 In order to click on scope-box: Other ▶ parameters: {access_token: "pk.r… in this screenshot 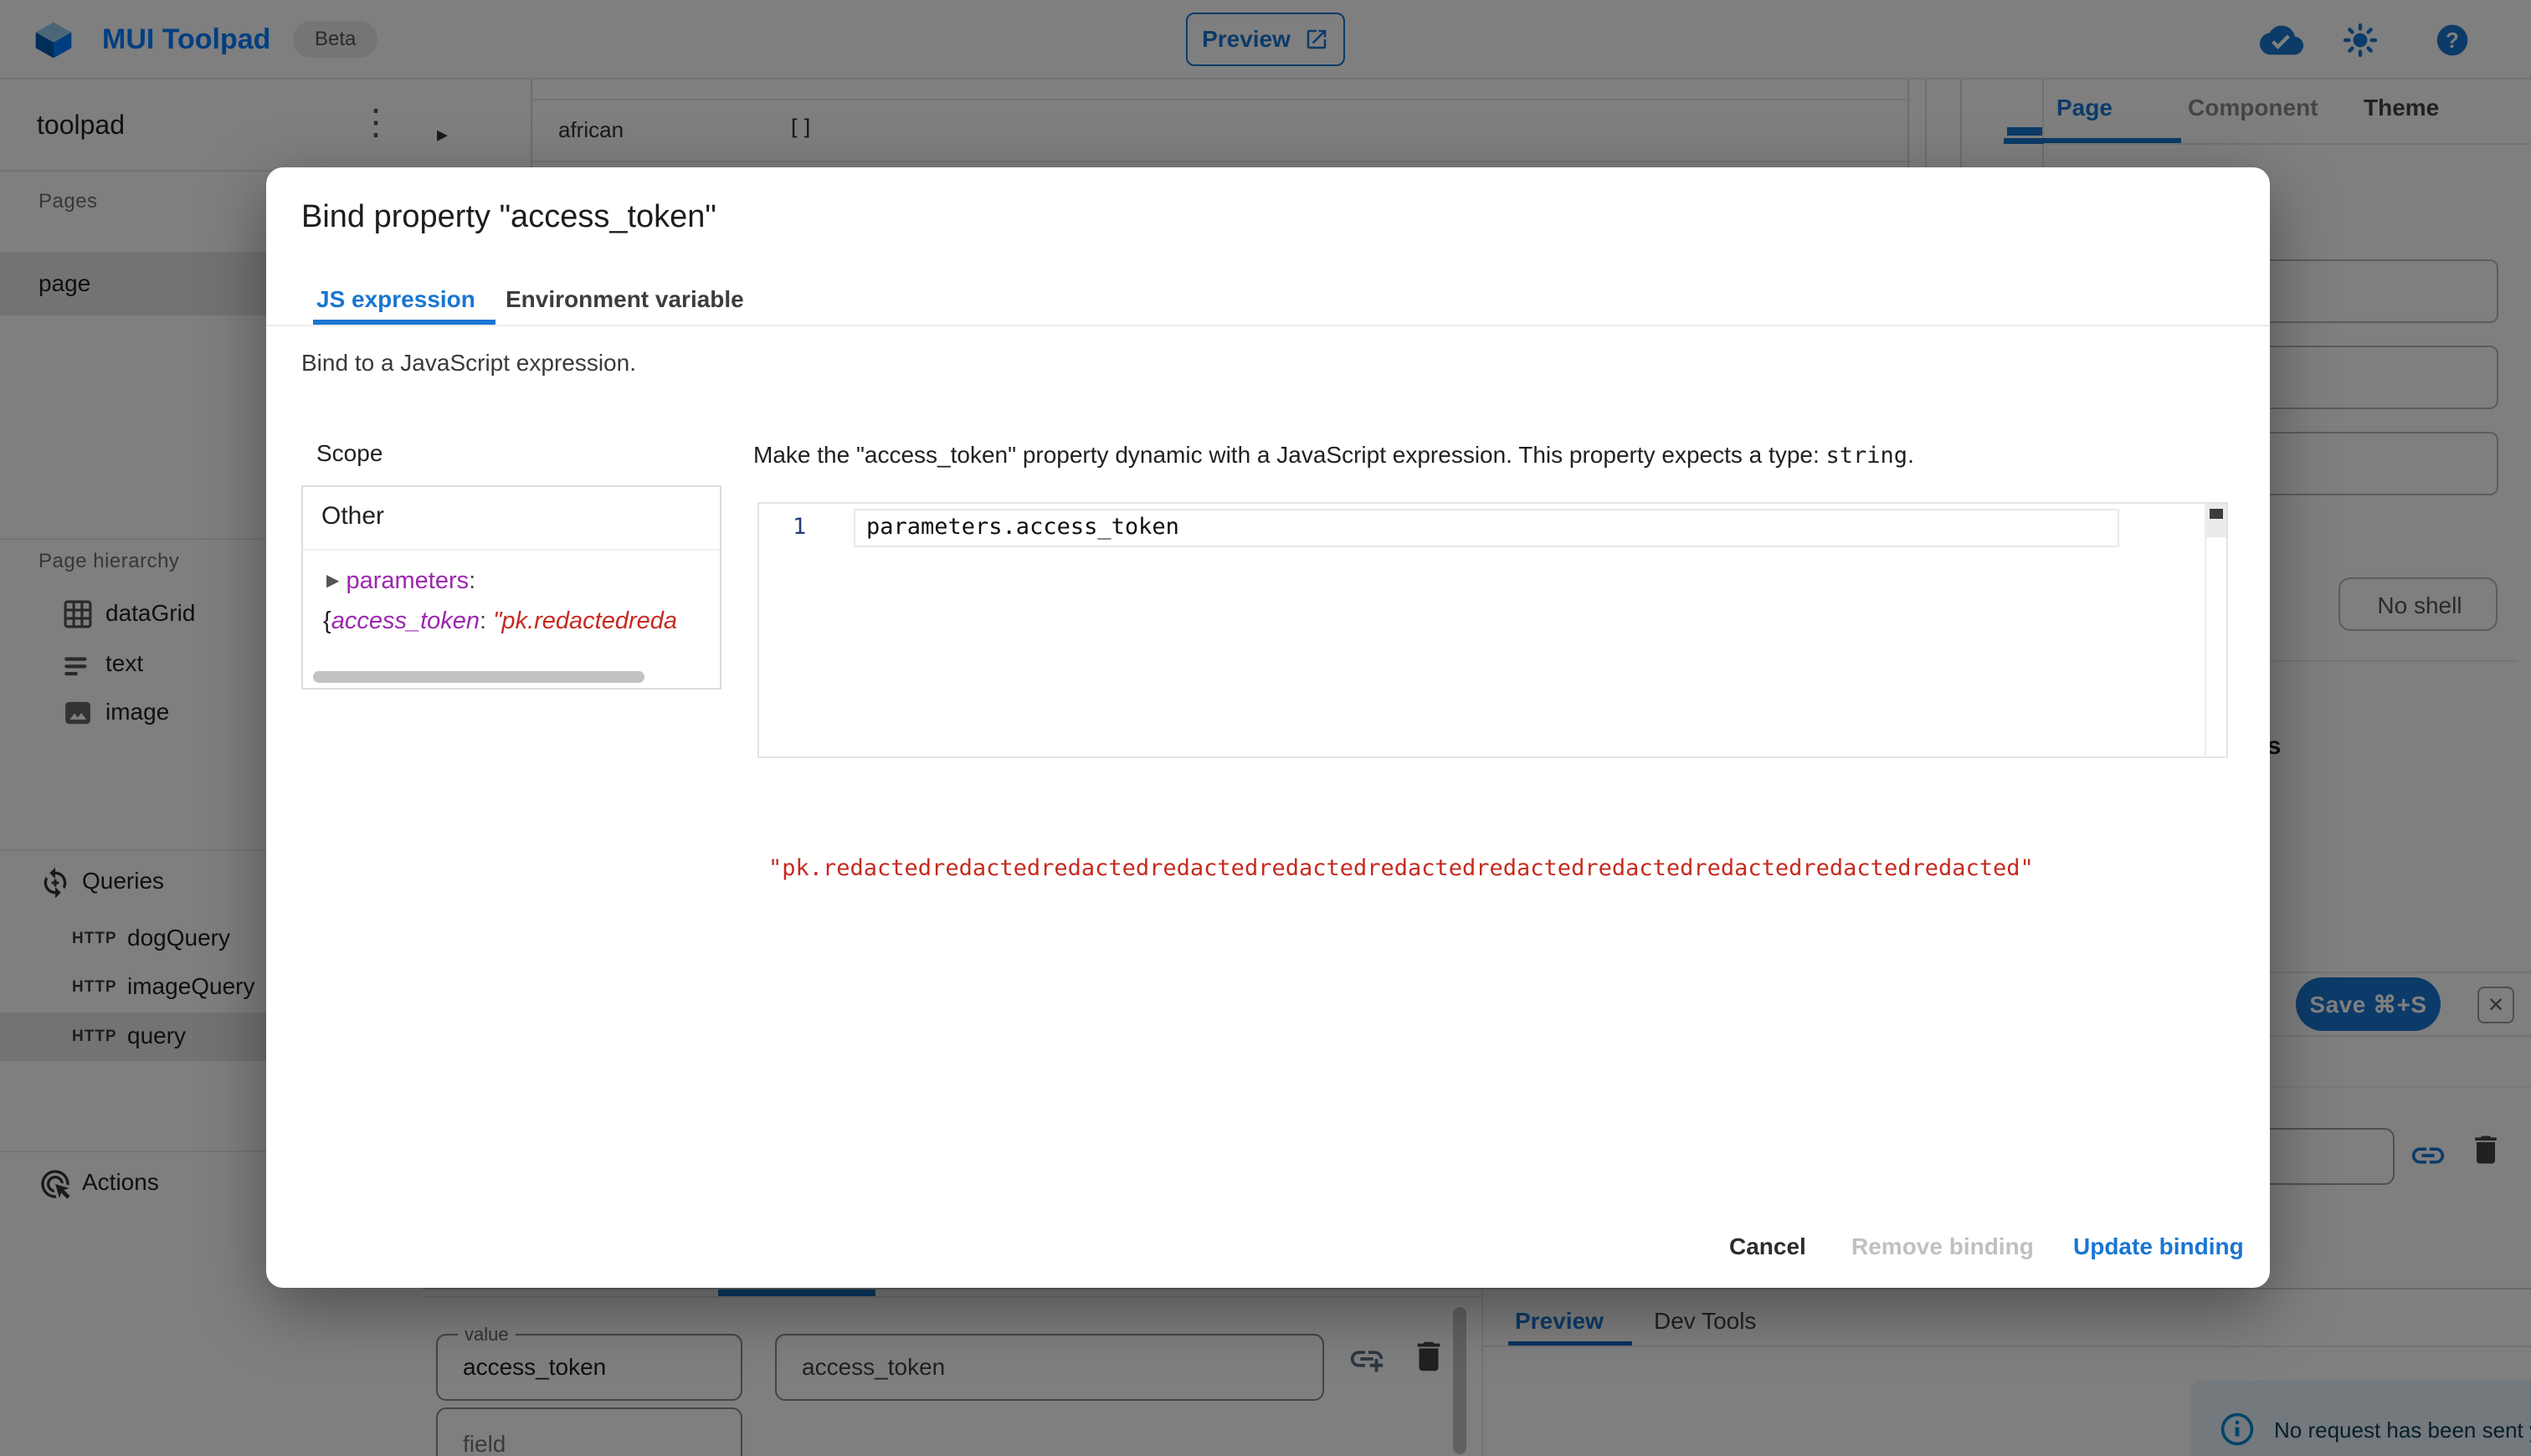, I will do `click(511, 587)`.